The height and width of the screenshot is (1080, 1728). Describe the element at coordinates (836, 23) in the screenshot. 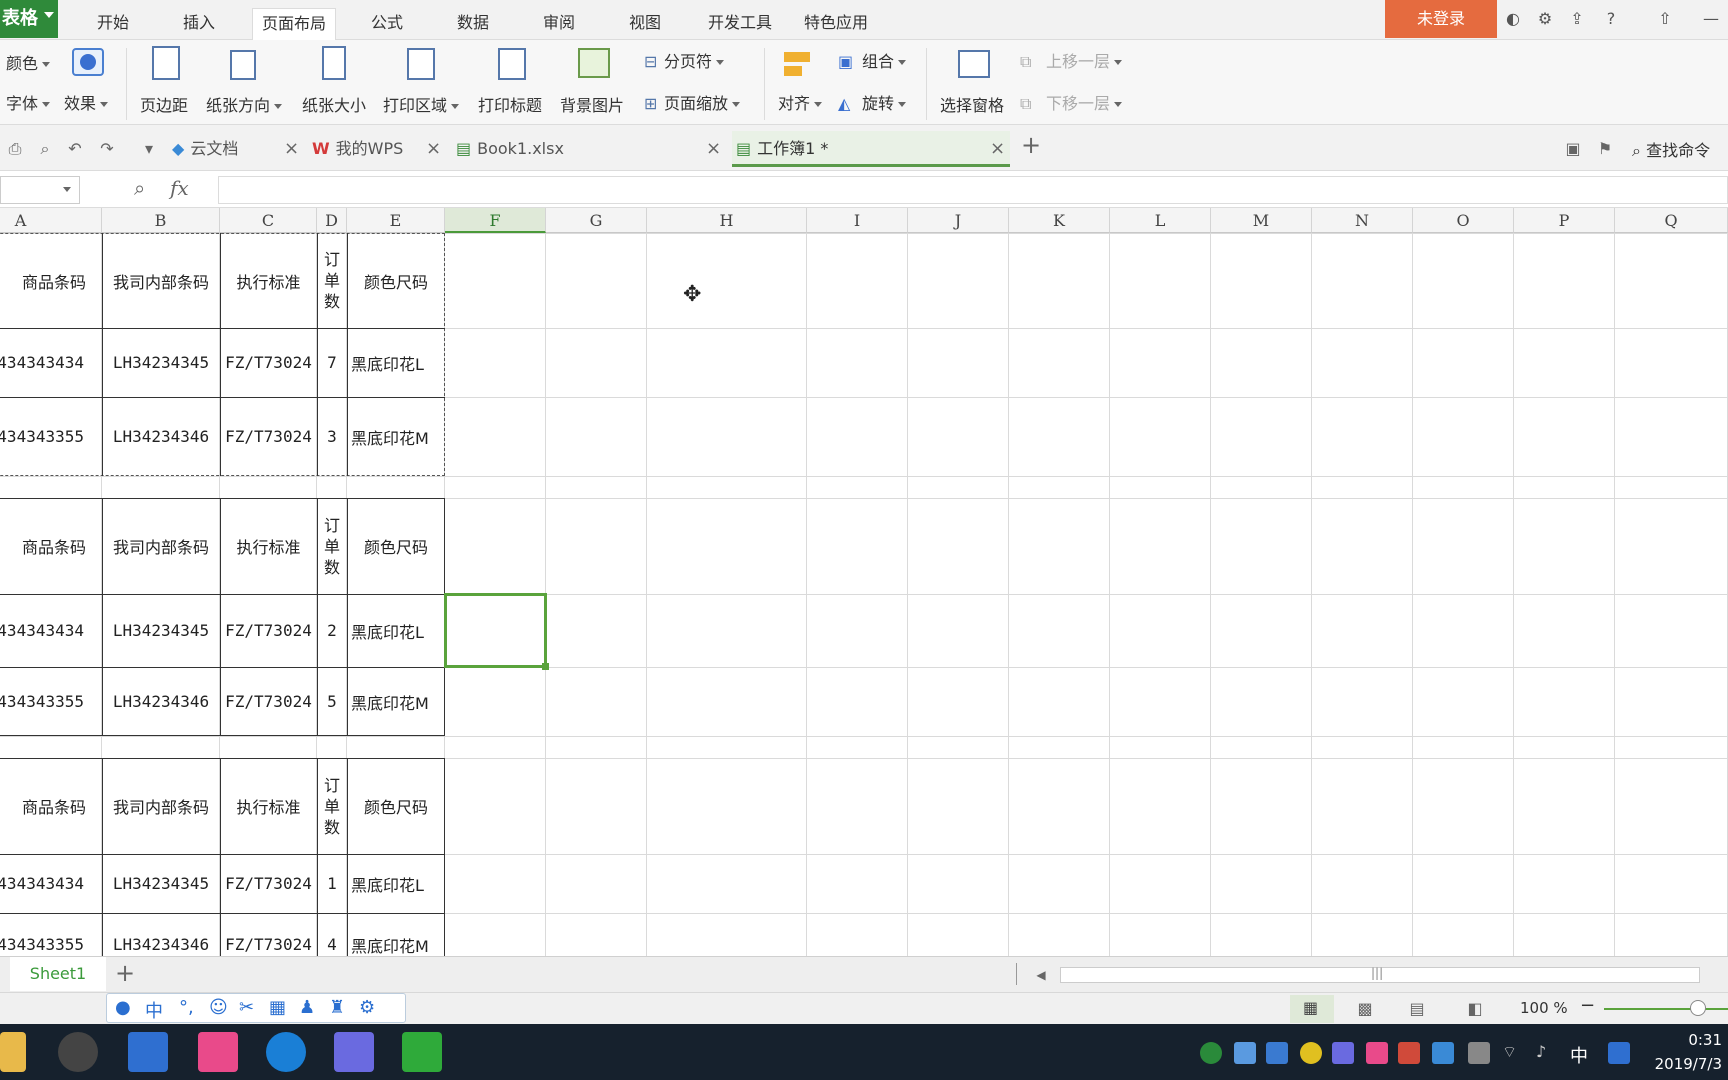

I see `tab-special: 特色应用` at that location.